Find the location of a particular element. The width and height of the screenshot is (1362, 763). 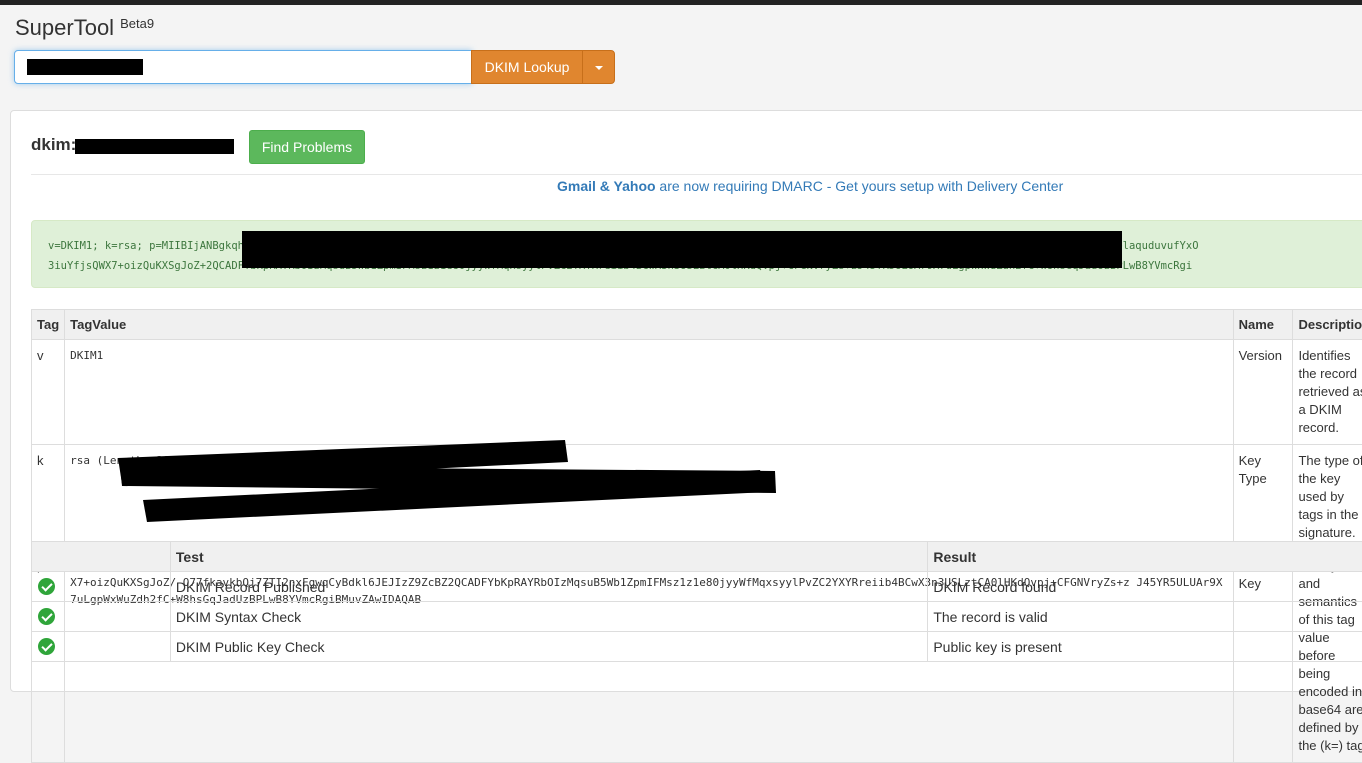

table-row: DKIM Record Published DKIM Record found is located at coordinates (697, 587).